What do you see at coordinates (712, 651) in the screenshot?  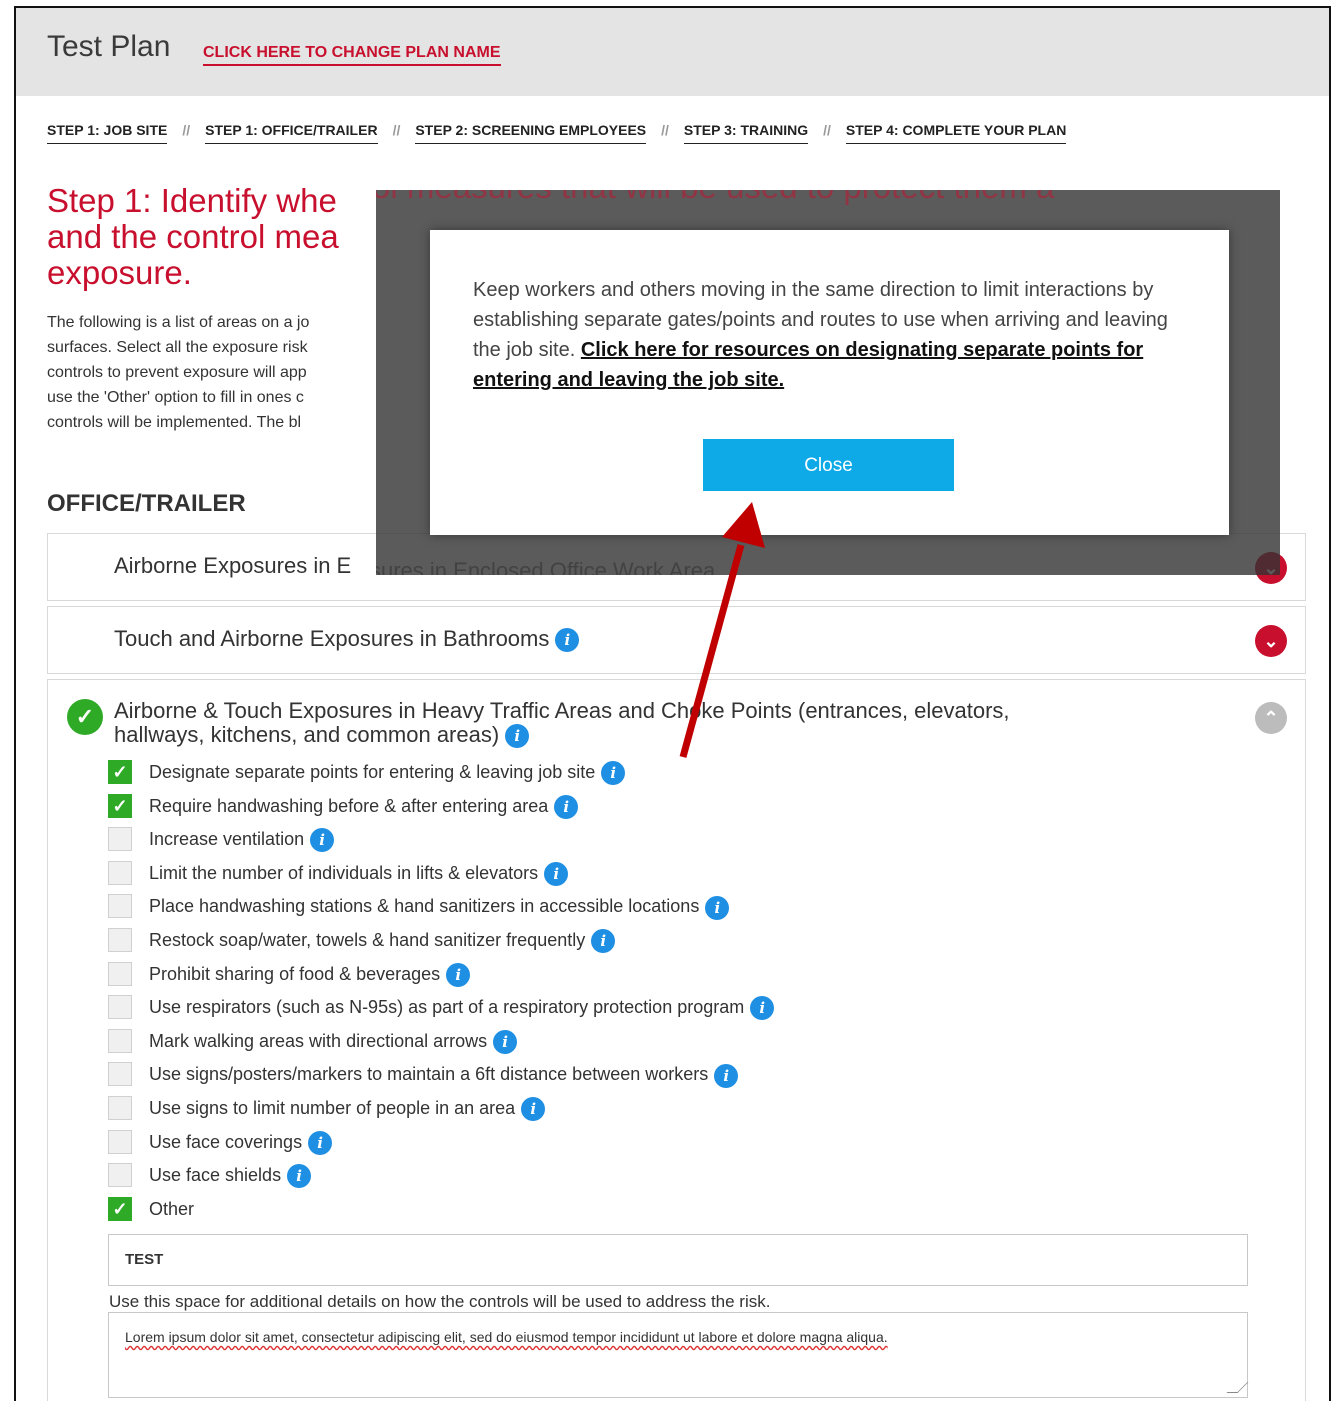 I see `annotation-arrow-line` at bounding box center [712, 651].